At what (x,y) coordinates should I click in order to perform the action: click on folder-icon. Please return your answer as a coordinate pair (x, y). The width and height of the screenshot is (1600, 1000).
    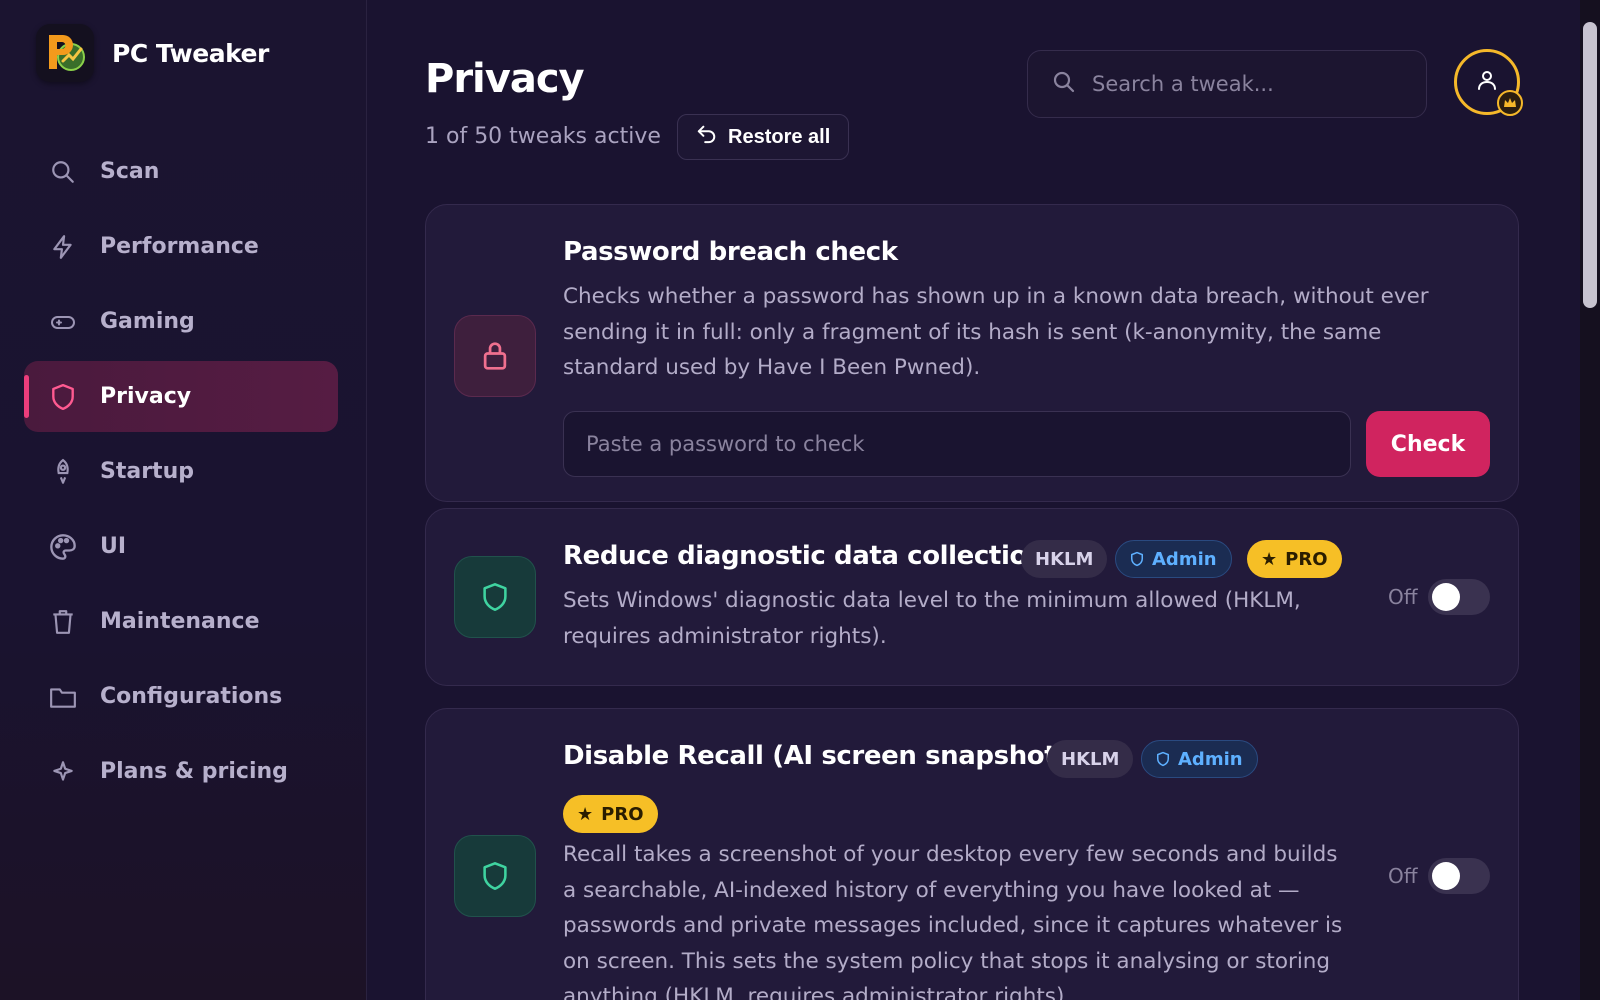
    Looking at the image, I should click on (63, 697).